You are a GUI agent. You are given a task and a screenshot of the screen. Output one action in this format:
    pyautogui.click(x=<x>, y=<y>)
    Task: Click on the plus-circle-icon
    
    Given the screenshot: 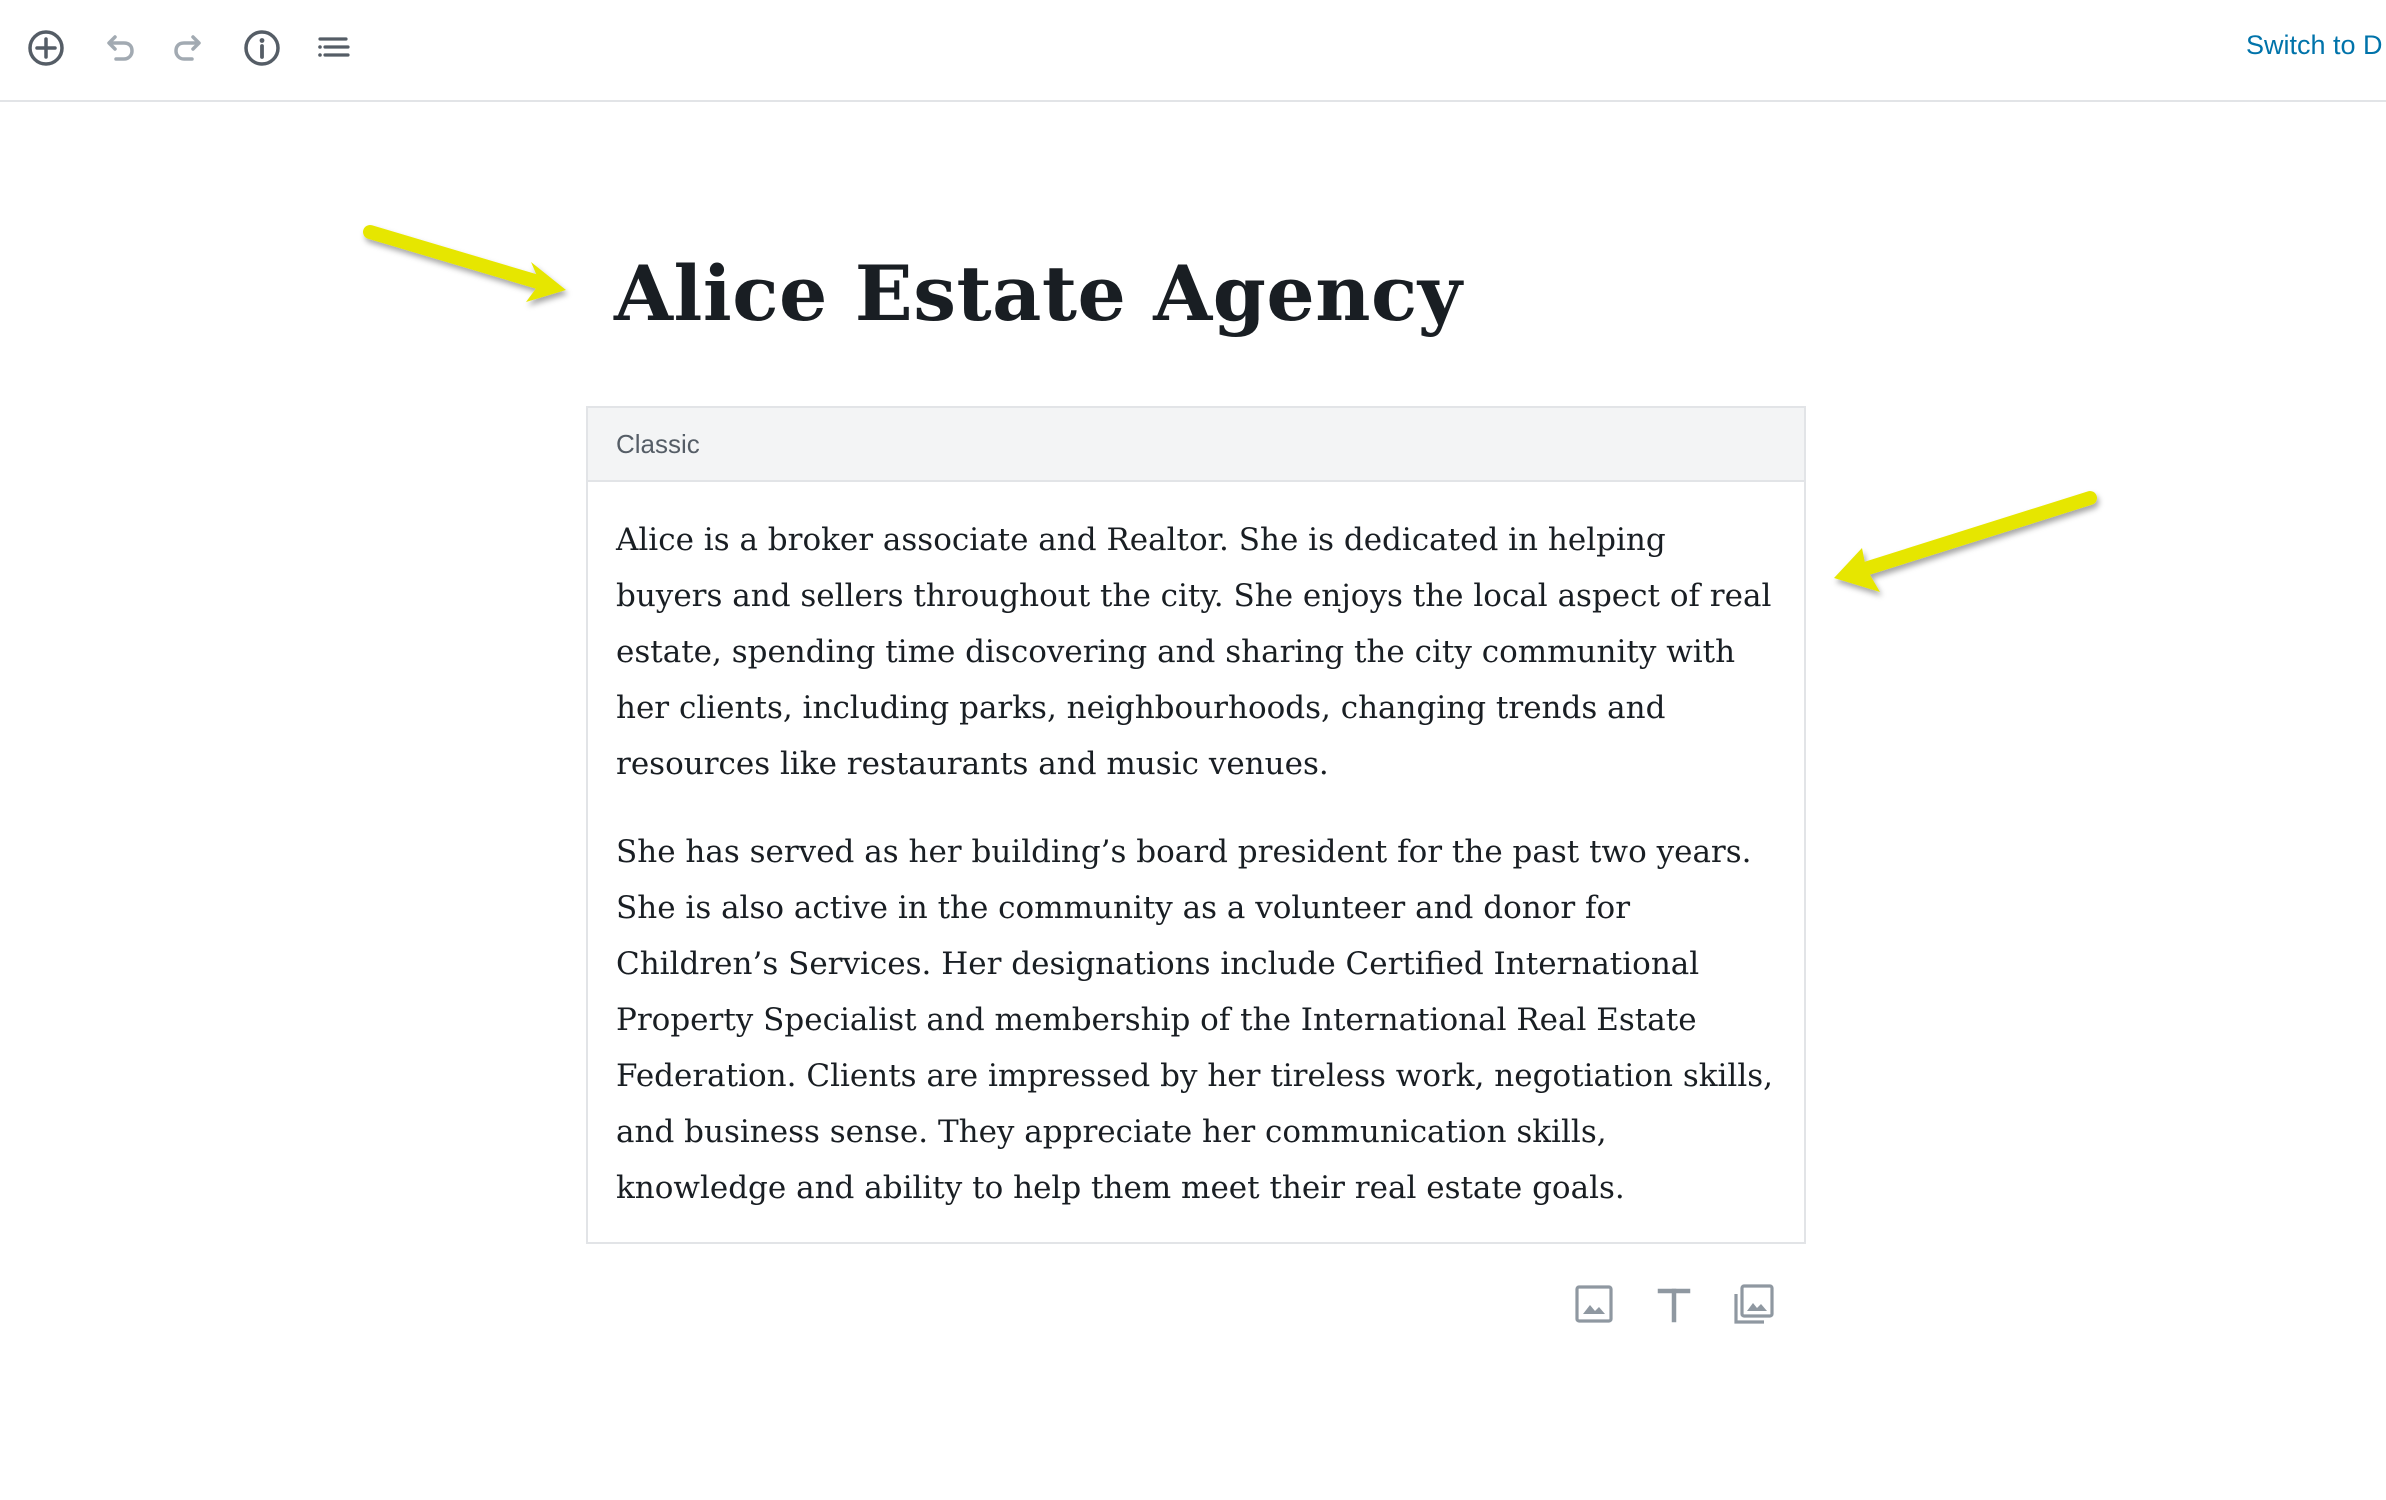 What is the action you would take?
    pyautogui.click(x=46, y=48)
    